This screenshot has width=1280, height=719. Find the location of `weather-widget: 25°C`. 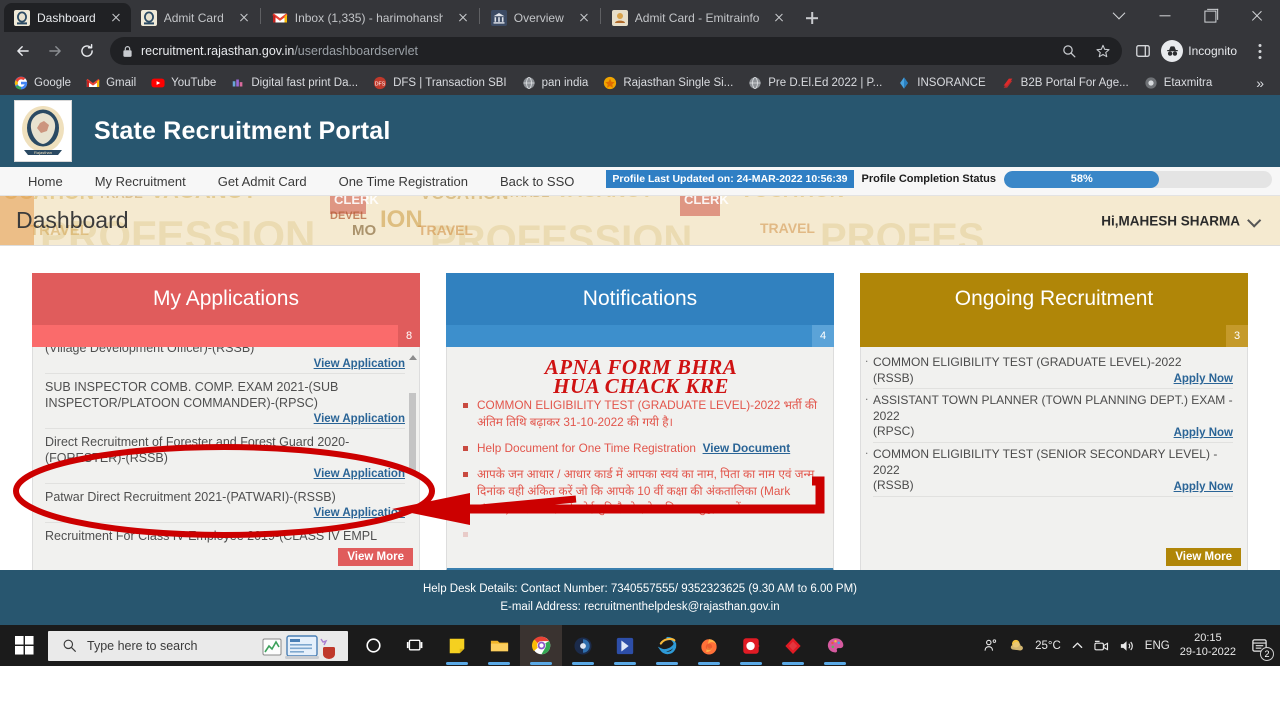

weather-widget: 25°C is located at coordinates (1035, 645).